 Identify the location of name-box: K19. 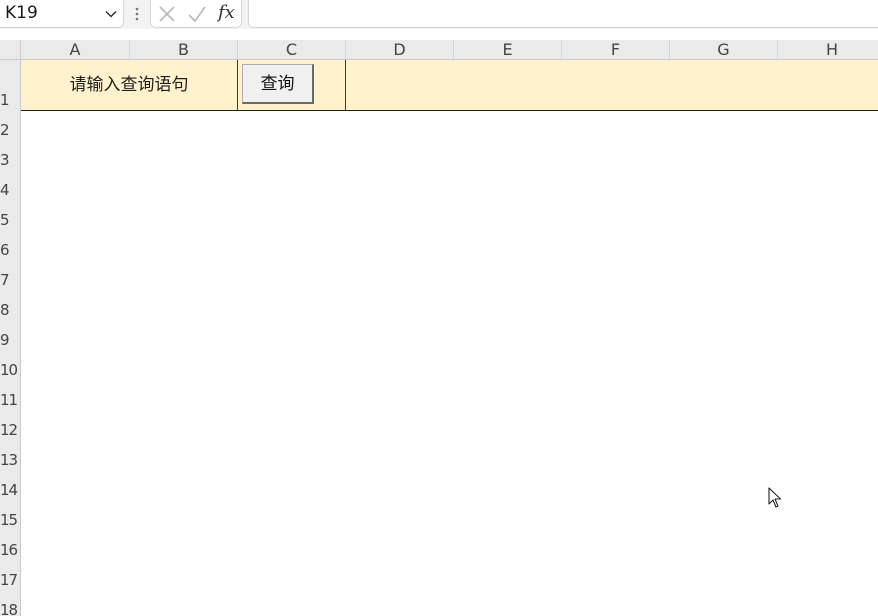
(62, 14).